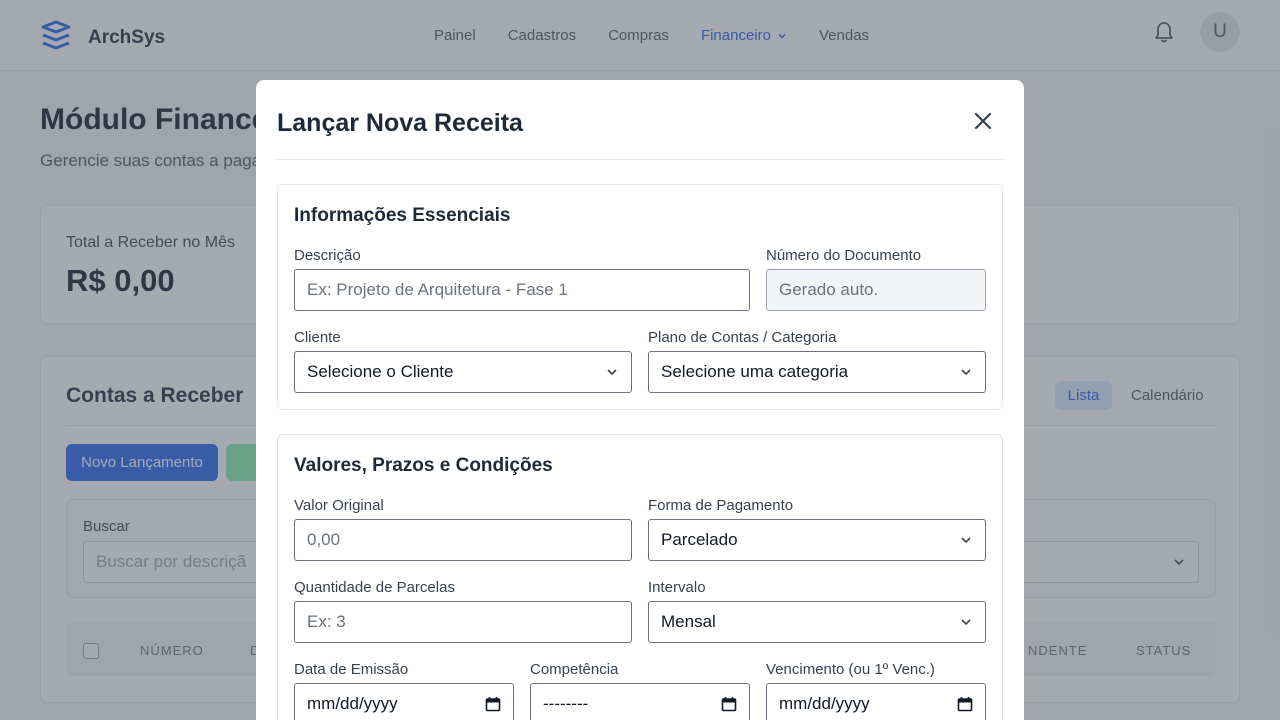  I want to click on modal-divider, so click(640, 159).